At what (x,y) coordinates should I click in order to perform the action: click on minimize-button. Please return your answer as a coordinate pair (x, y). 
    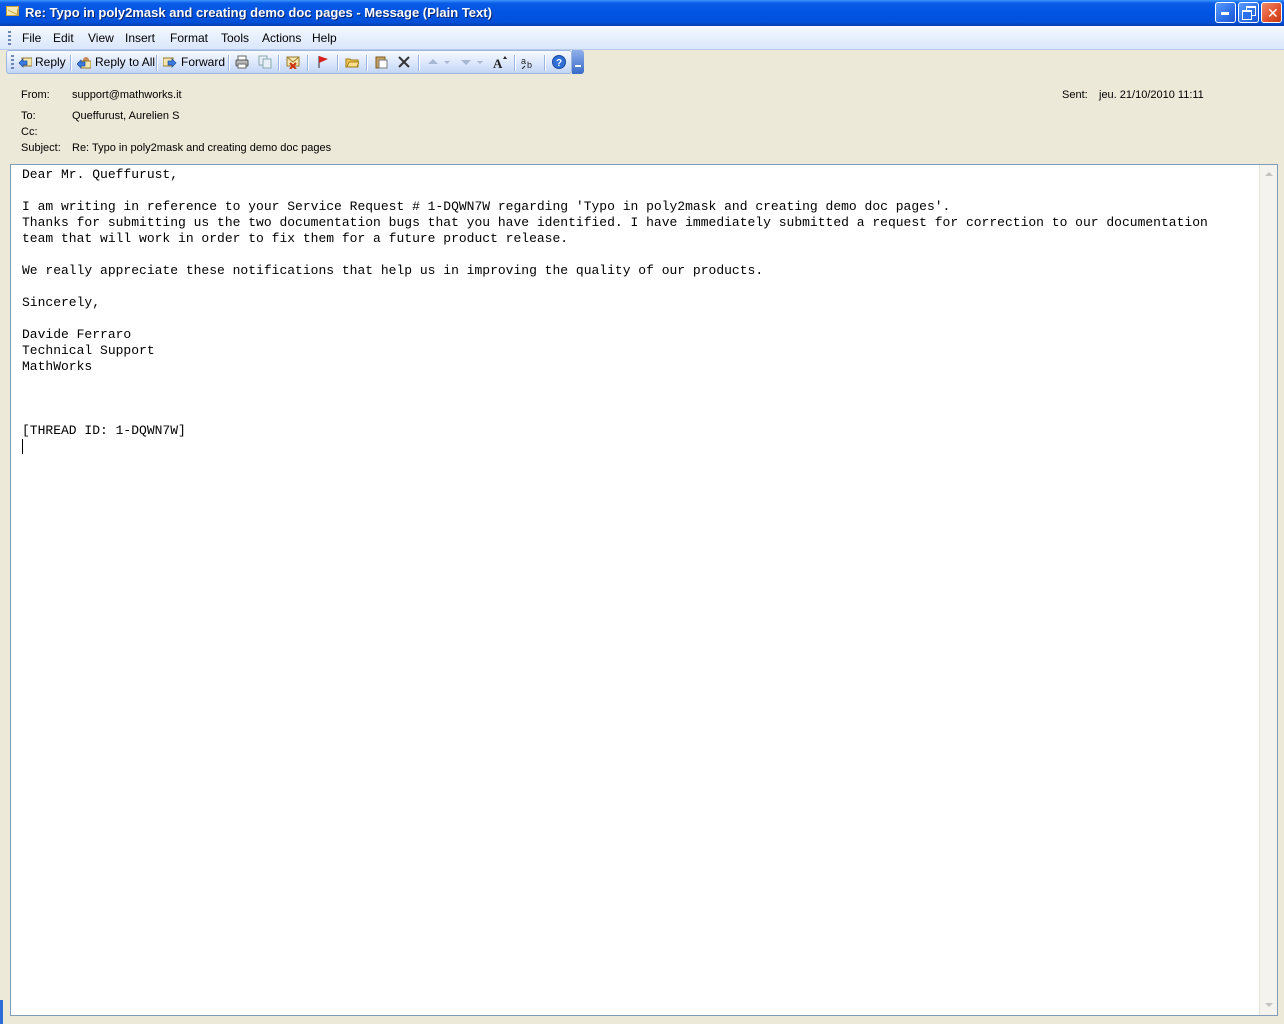
    Looking at the image, I should click on (1225, 12).